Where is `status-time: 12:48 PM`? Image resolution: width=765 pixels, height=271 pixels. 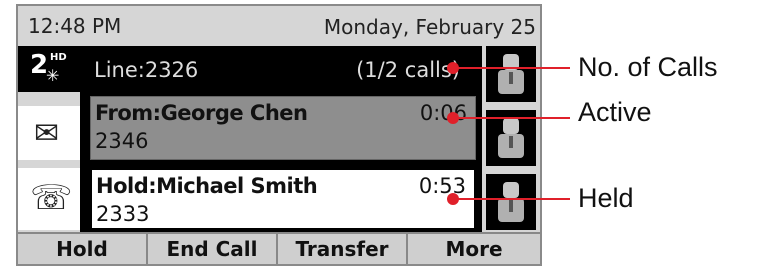 status-time: 12:48 PM is located at coordinates (75, 26).